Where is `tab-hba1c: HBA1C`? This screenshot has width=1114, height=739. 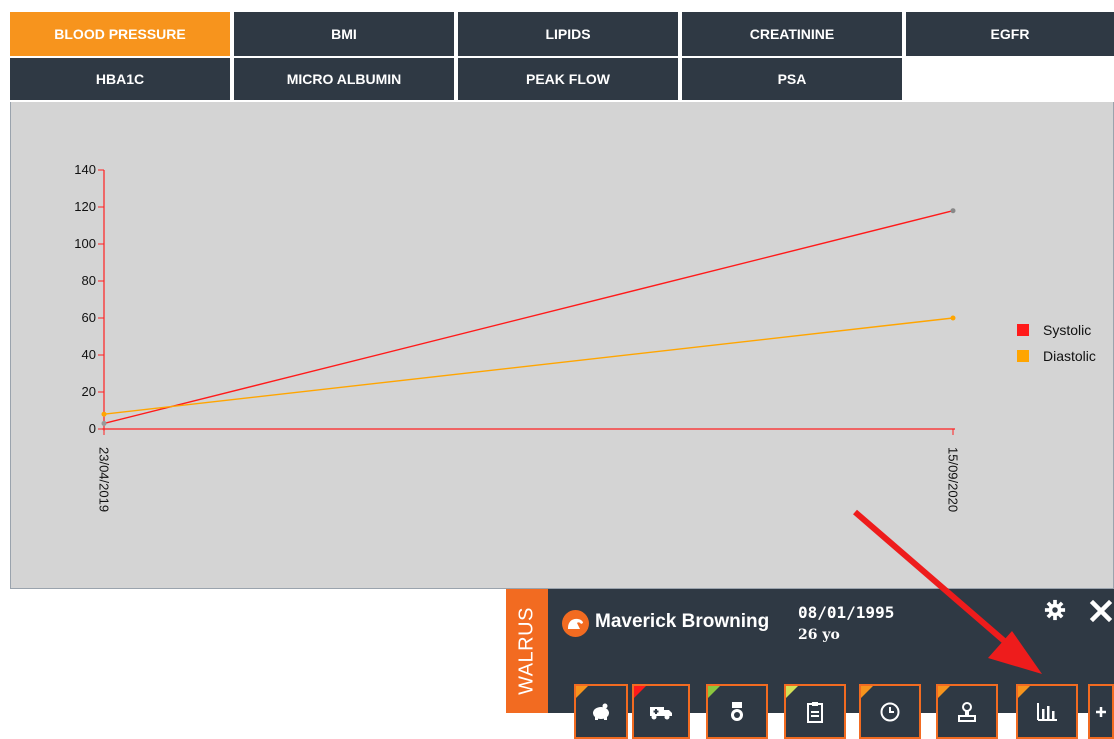
tab-hba1c: HBA1C is located at coordinates (120, 79).